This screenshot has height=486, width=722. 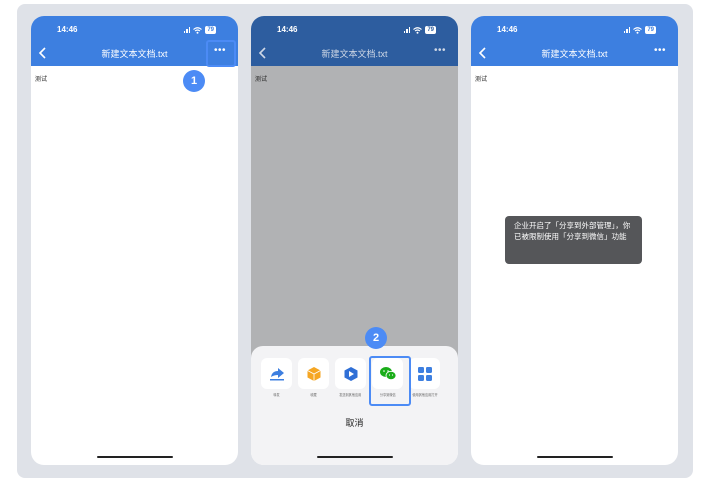 What do you see at coordinates (194, 81) in the screenshot?
I see `step-badge-1: 1` at bounding box center [194, 81].